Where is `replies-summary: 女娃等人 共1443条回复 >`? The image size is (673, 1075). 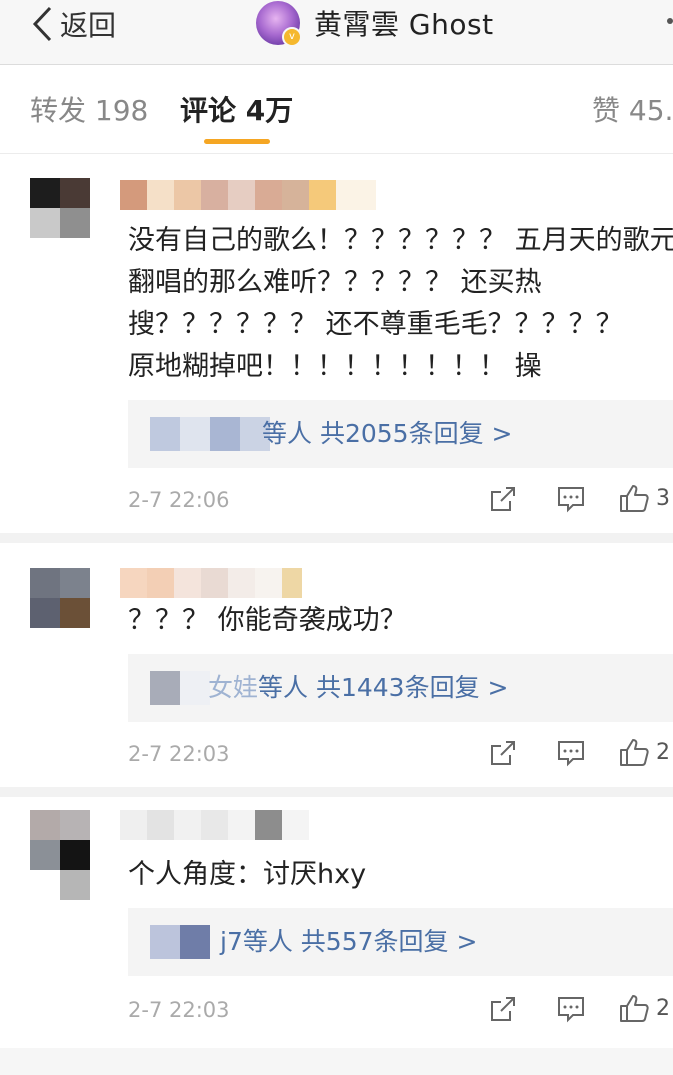
replies-summary: 女娃等人 共1443条回复 > is located at coordinates (400, 688).